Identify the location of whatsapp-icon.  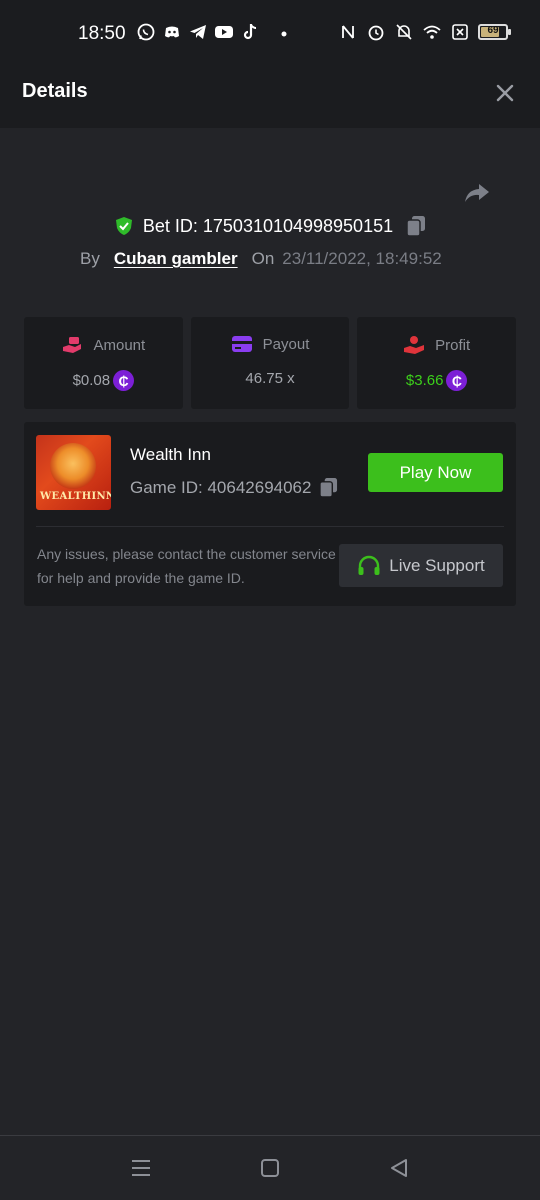
(146, 32).